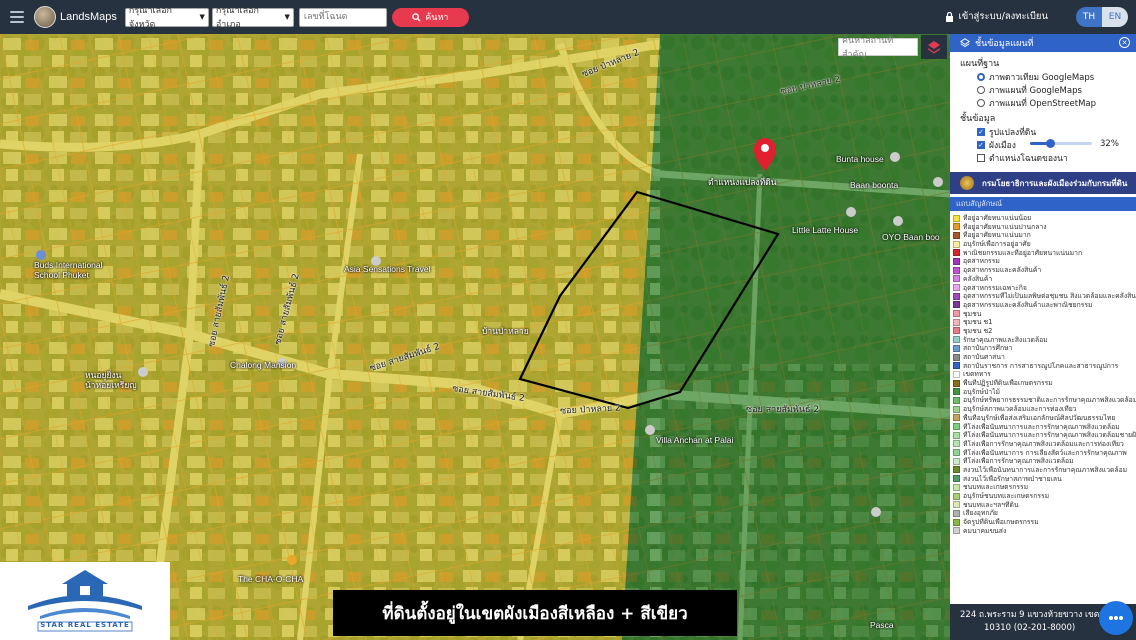  What do you see at coordinates (252, 18) in the screenshot?
I see `district-select: กรุณาเลือกอำเภอ ▼` at bounding box center [252, 18].